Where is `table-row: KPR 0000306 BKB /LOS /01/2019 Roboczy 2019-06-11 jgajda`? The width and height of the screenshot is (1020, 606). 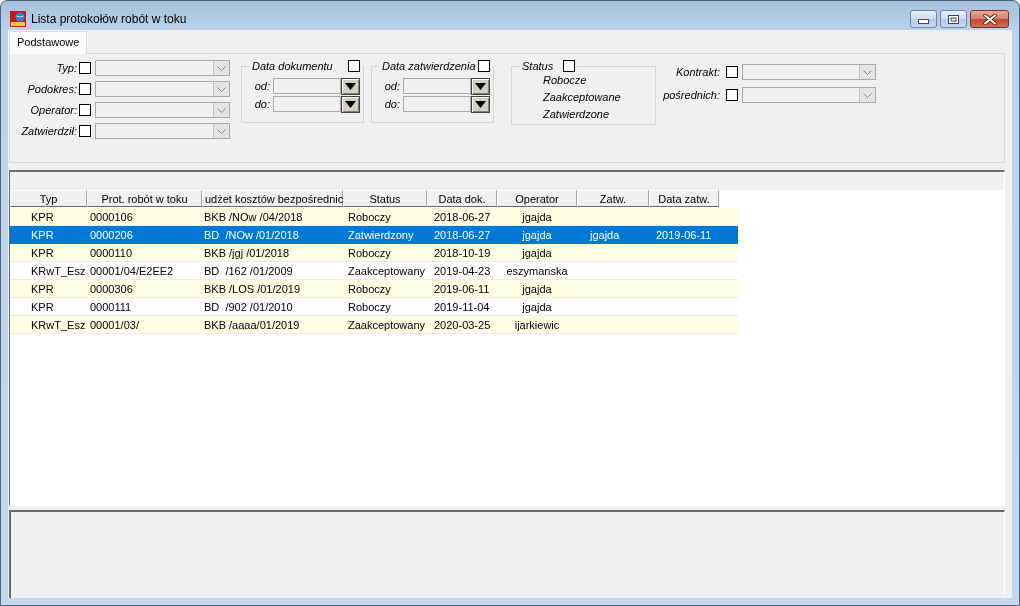 table-row: KPR 0000306 BKB /LOS /01/2019 Roboczy 2019-06-11 jgajda is located at coordinates (374, 289).